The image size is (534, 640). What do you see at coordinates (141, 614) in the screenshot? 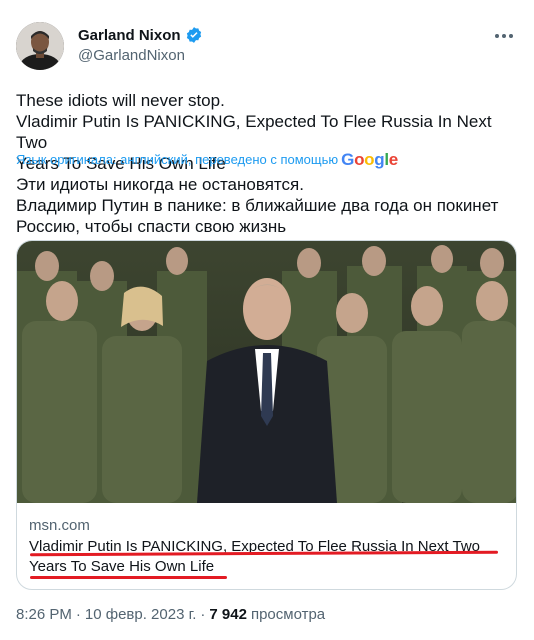
I see `tweet-date: 10 февр. 2023 г.` at bounding box center [141, 614].